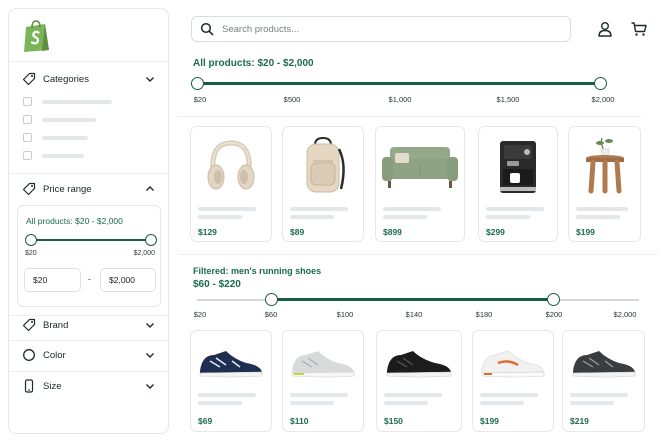  I want to click on search-input, so click(382, 29).